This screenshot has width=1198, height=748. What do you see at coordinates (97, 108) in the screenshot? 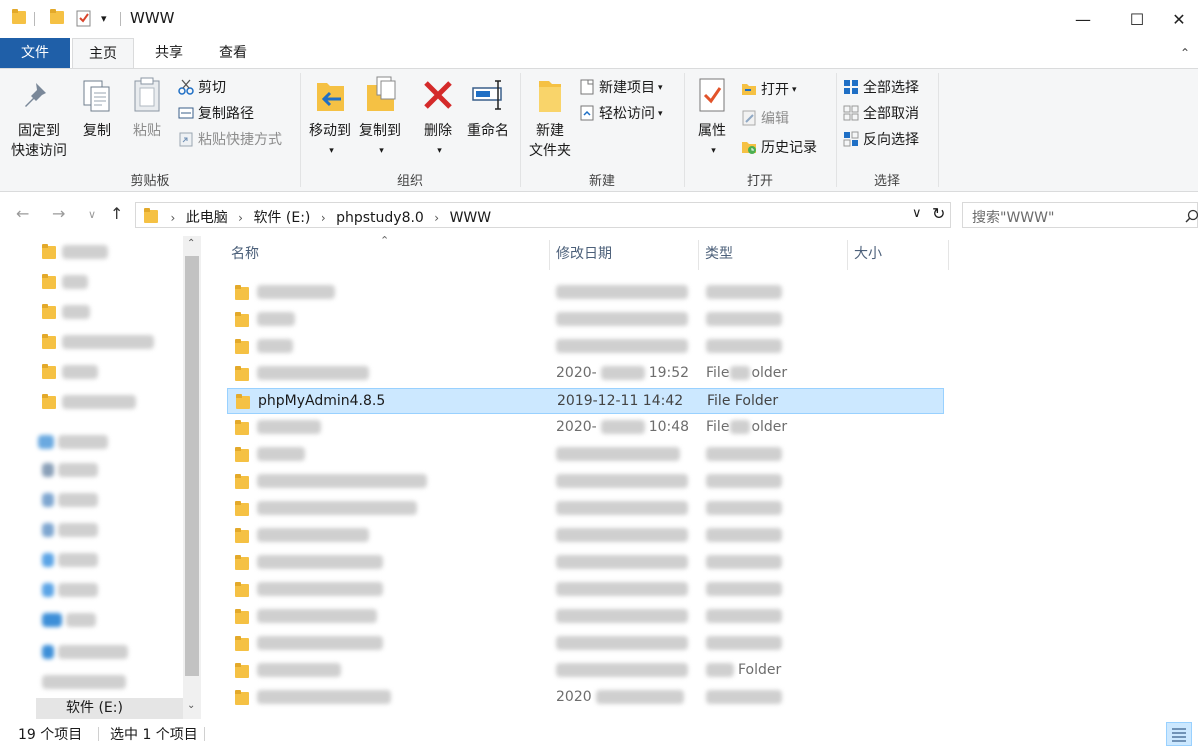
I see `copy-button: 复制` at bounding box center [97, 108].